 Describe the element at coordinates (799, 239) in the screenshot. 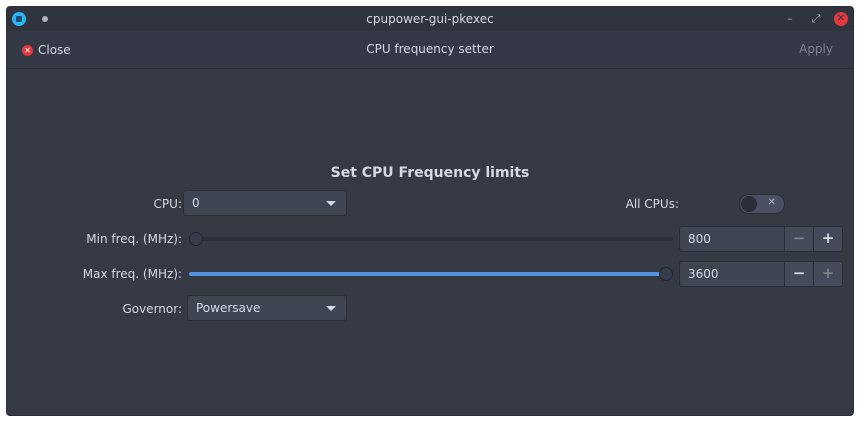

I see `min-freq-decrement-button: −` at that location.